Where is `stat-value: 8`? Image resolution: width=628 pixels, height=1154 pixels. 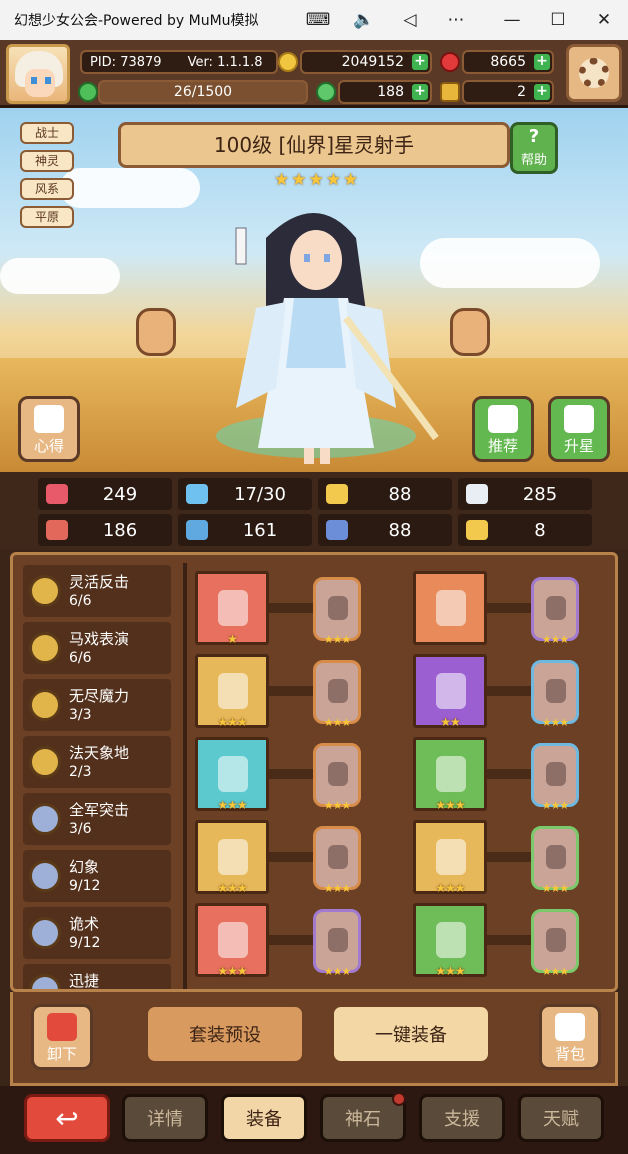
stat-value: 8 is located at coordinates (540, 530).